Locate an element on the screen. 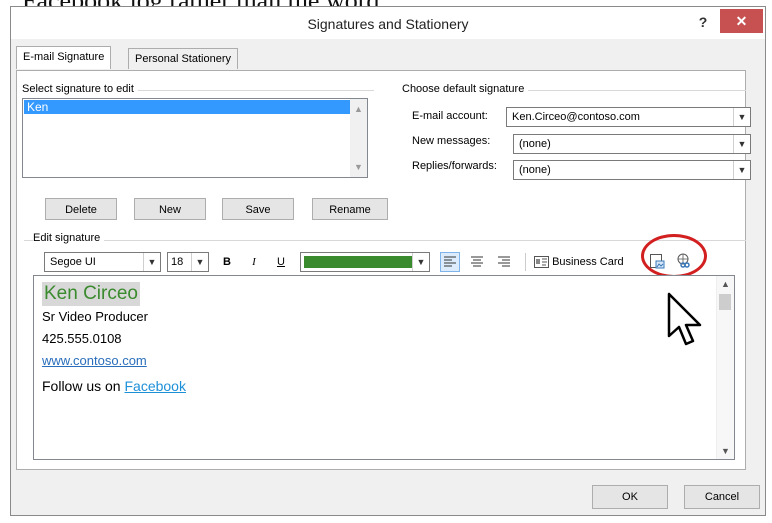 This screenshot has width=772, height=523. align-right-icon is located at coordinates (504, 262).